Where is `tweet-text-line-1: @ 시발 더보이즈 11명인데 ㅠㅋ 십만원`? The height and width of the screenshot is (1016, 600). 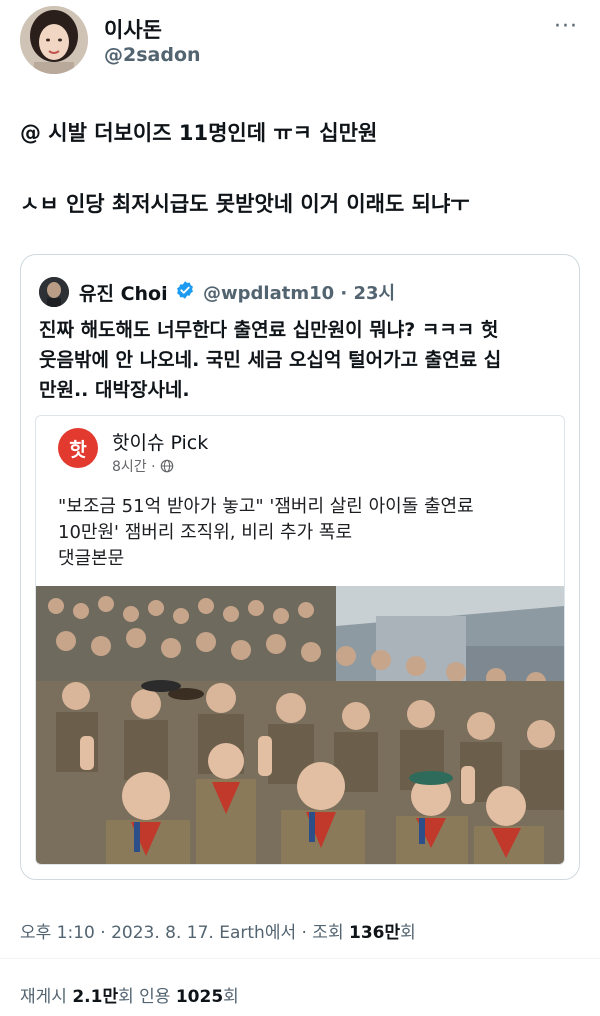 tweet-text-line-1: @ 시발 더보이즈 11명인데 ㅠㅋ 십만원 is located at coordinates (199, 133).